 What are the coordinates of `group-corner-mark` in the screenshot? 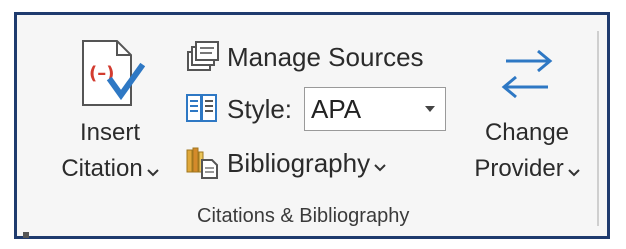 It's located at (26, 235).